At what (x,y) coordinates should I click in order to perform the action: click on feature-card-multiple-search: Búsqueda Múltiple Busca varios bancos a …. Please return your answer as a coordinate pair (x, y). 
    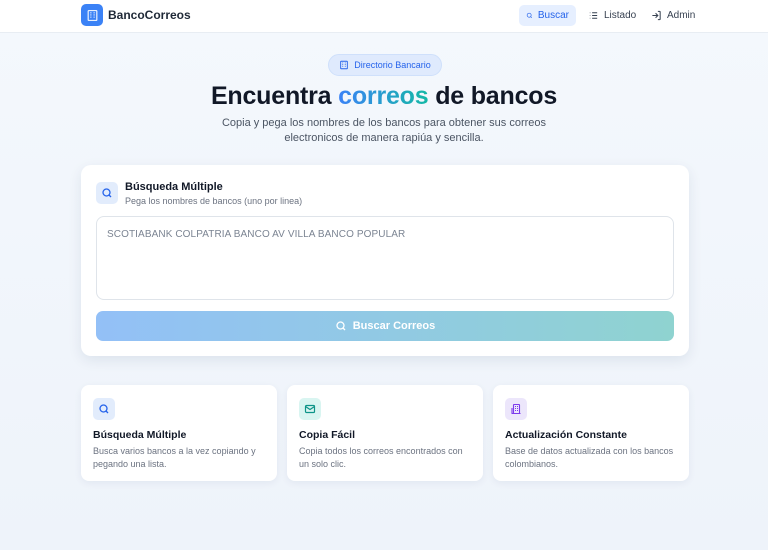
    Looking at the image, I should click on (179, 433).